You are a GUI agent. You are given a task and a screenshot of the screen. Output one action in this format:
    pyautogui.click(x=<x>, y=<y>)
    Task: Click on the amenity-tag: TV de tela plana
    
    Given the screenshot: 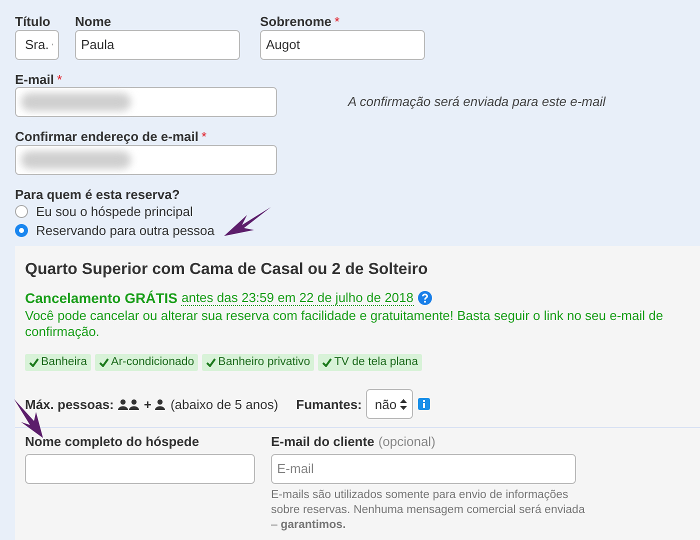 What is the action you would take?
    pyautogui.click(x=370, y=363)
    